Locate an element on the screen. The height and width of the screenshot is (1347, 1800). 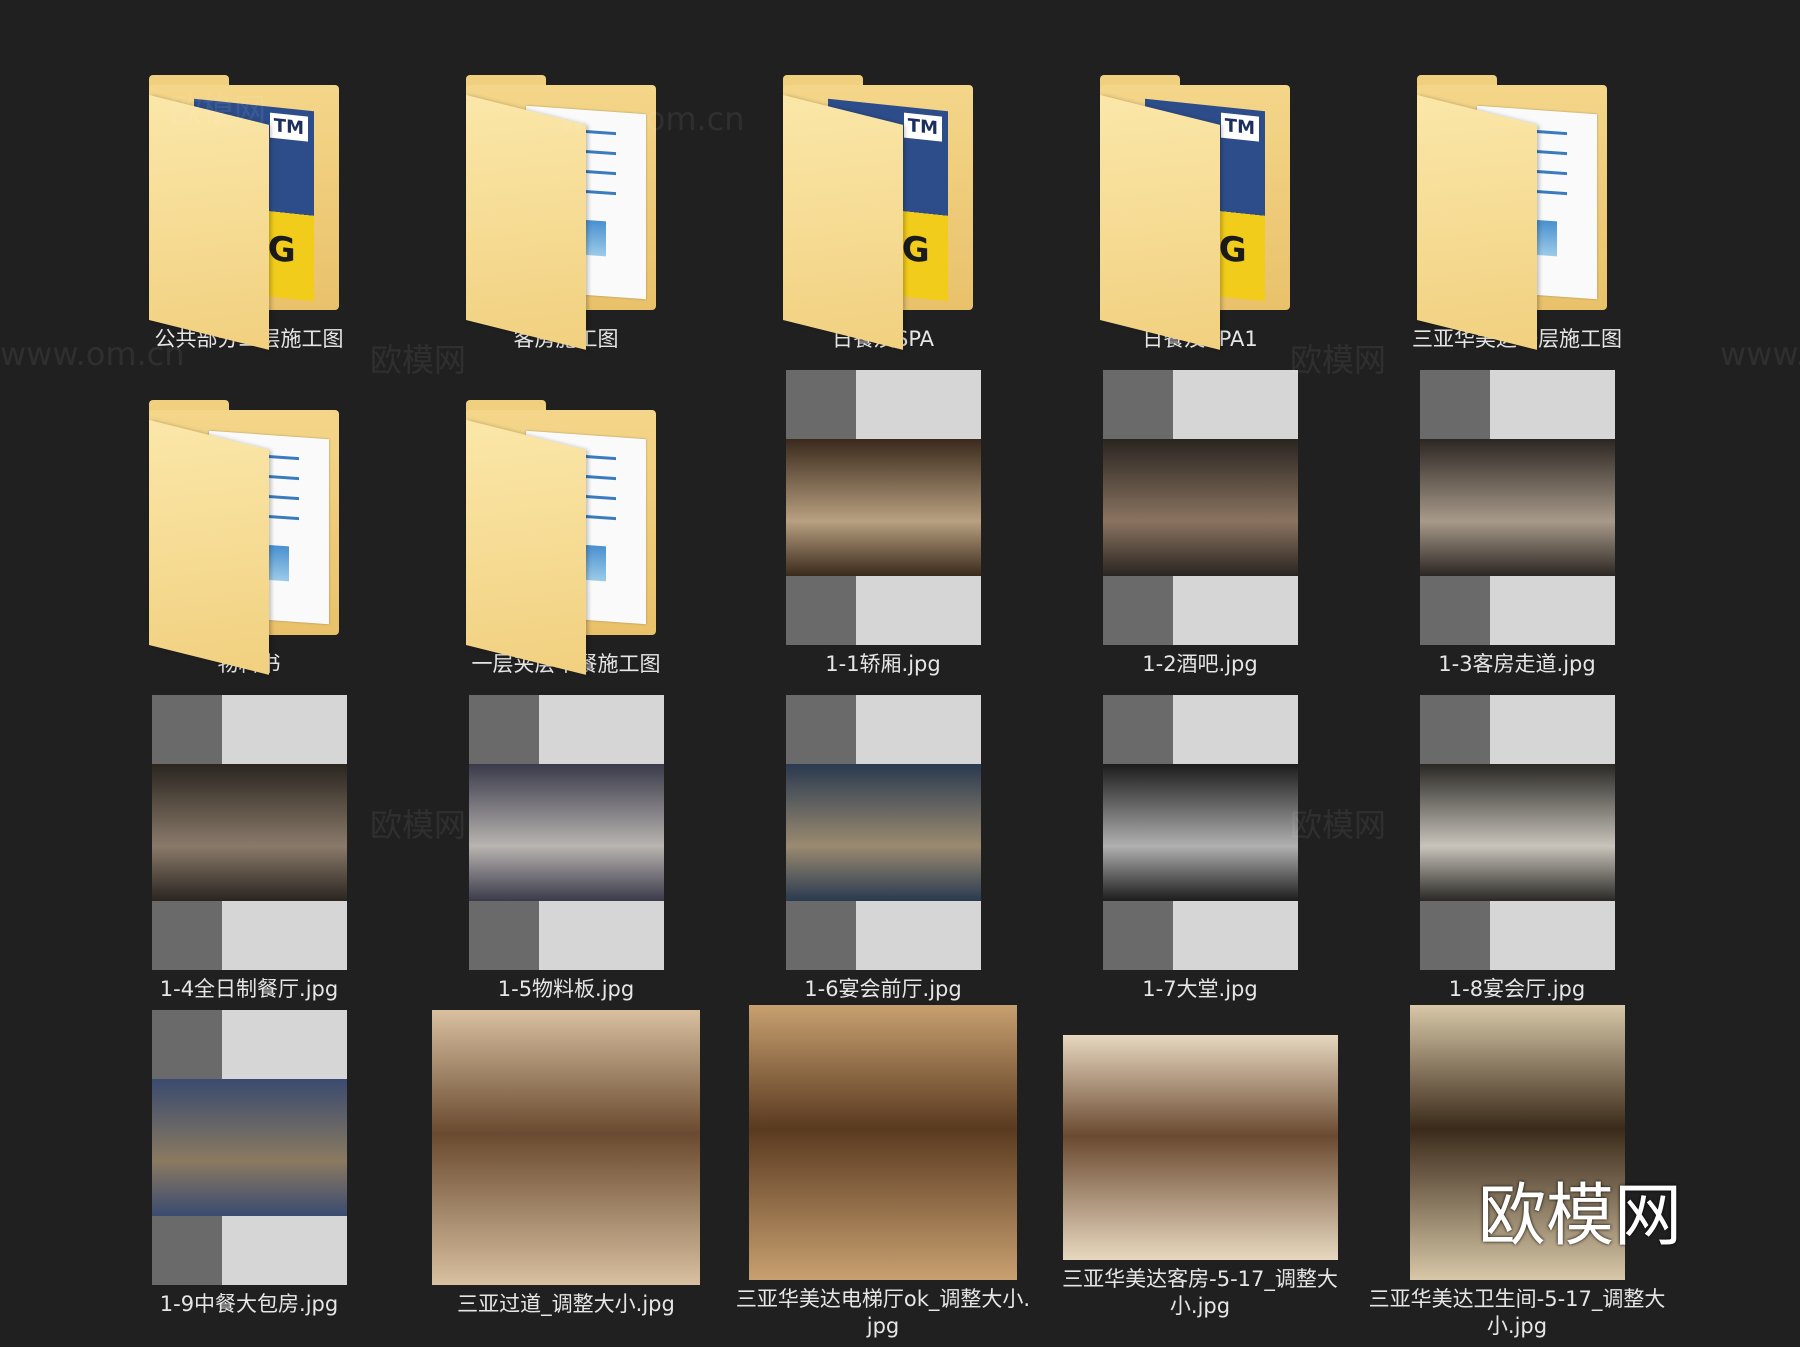
watermark: www.om.cn is located at coordinates (1760, 354).